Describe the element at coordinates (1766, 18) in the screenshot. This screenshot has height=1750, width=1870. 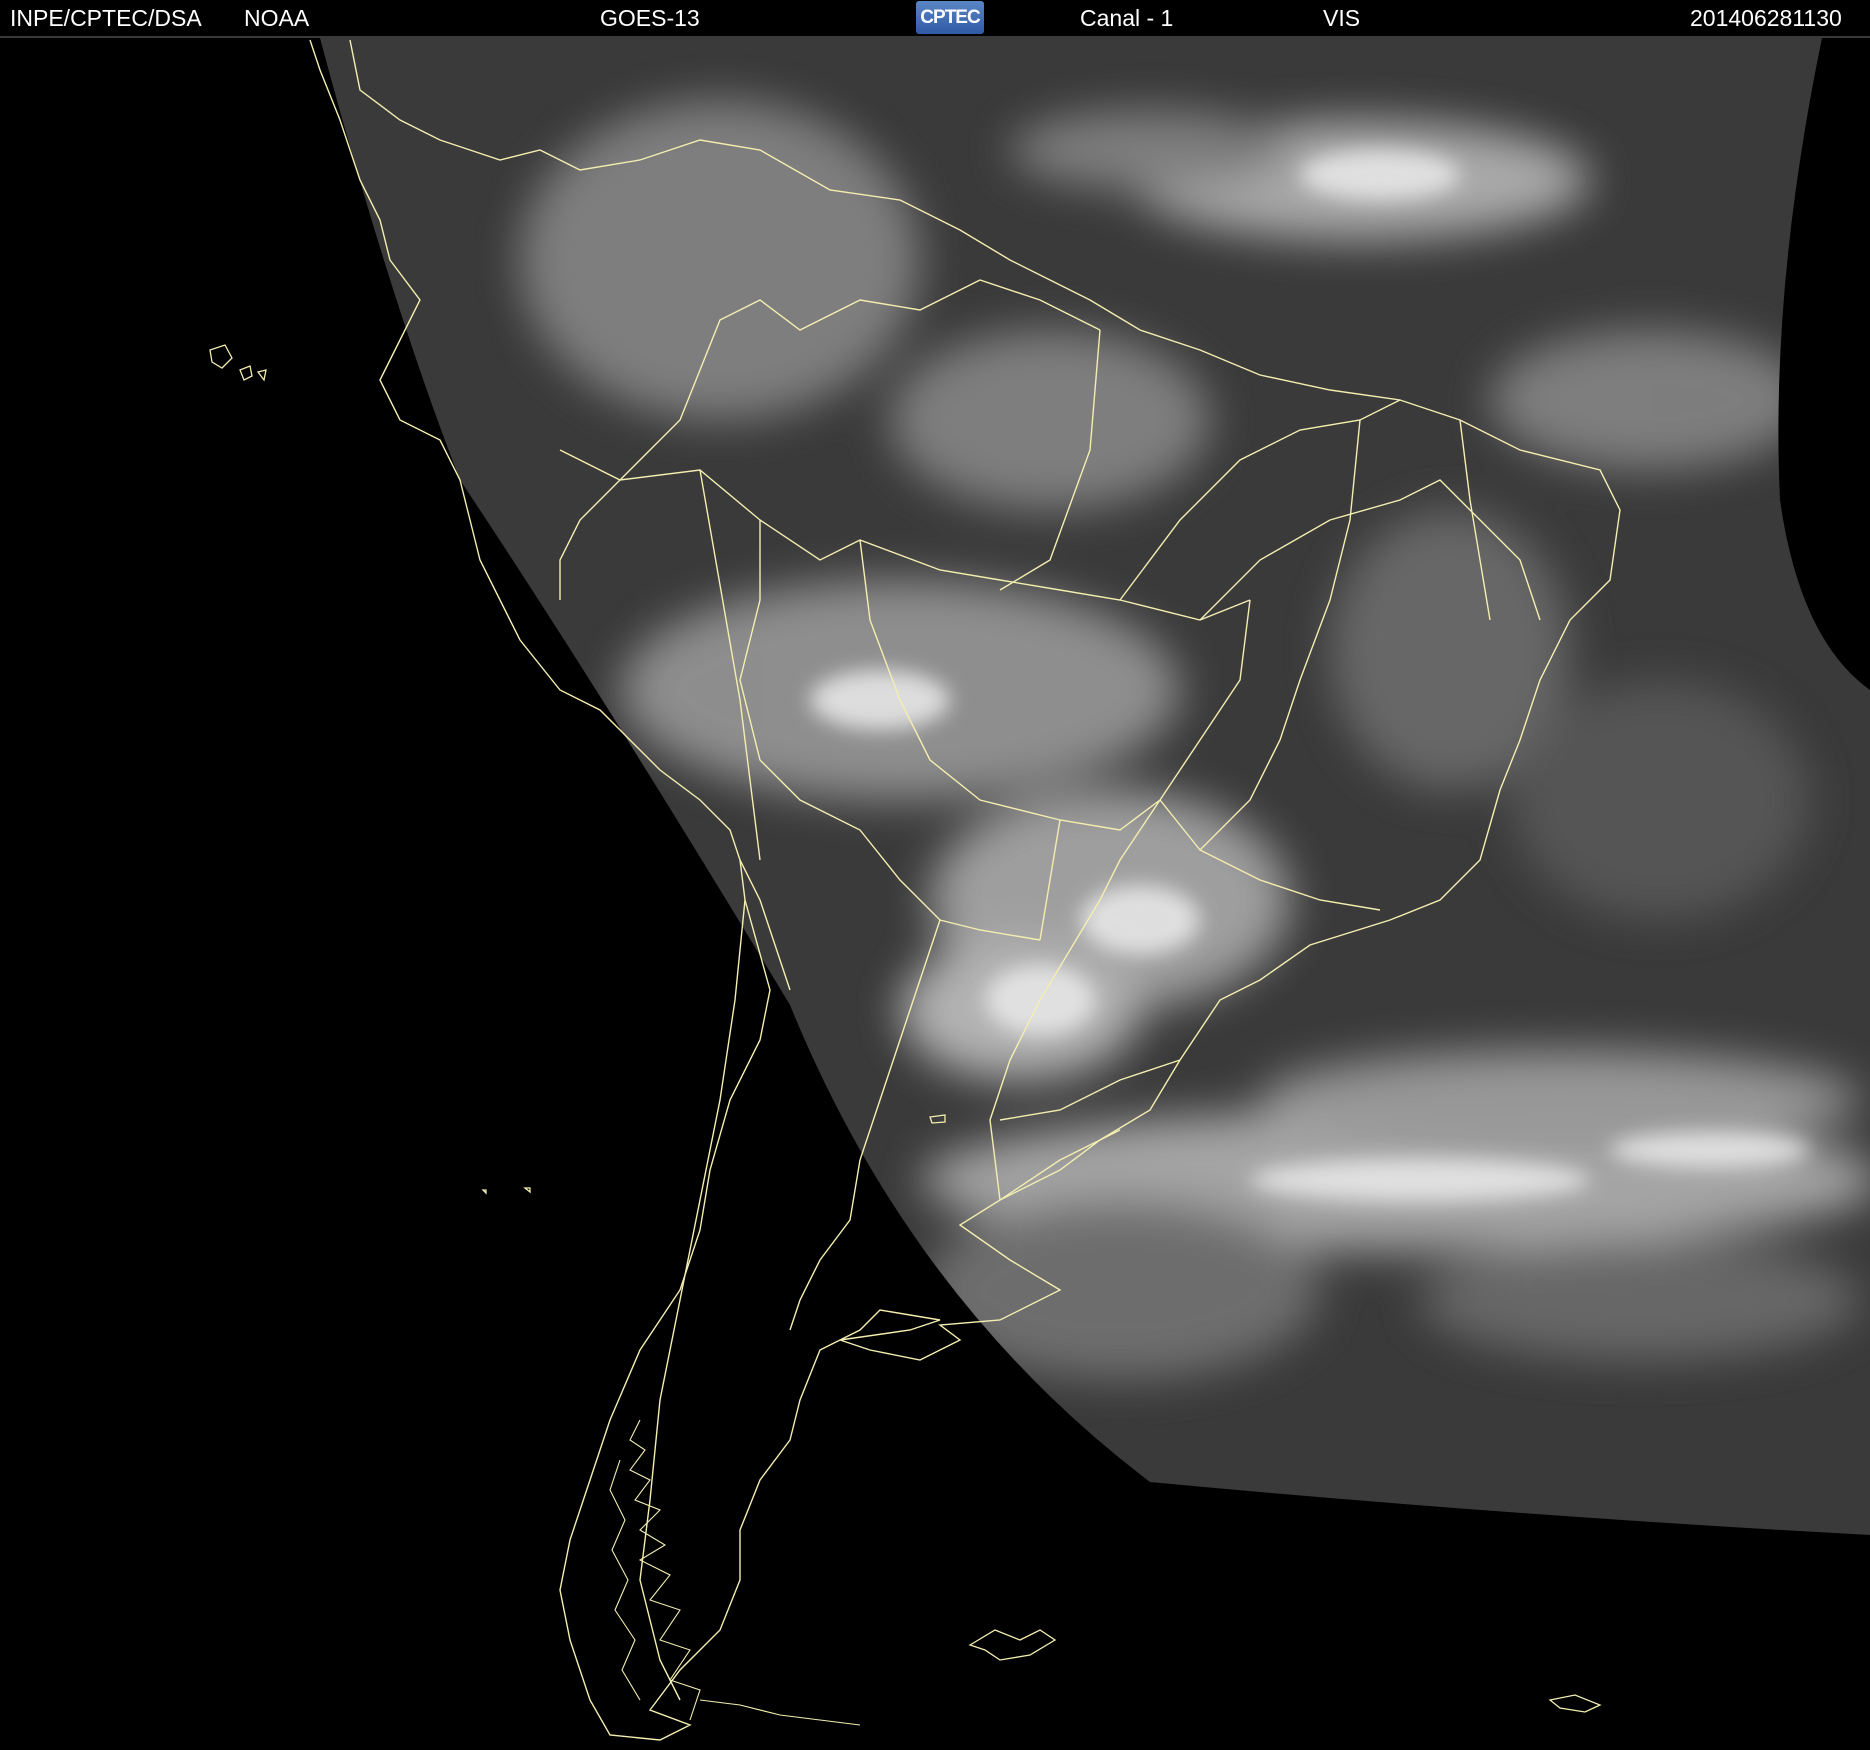
I see `timestamp-label: 201406281130` at that location.